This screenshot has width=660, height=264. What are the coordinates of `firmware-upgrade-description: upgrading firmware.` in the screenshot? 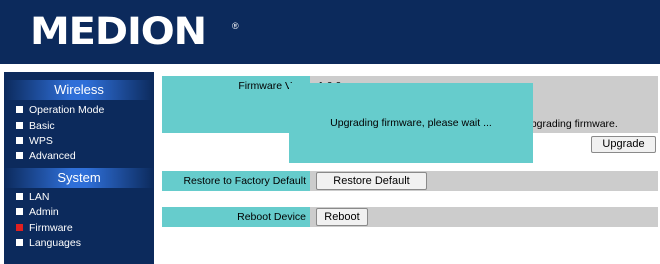 It's located at (571, 124).